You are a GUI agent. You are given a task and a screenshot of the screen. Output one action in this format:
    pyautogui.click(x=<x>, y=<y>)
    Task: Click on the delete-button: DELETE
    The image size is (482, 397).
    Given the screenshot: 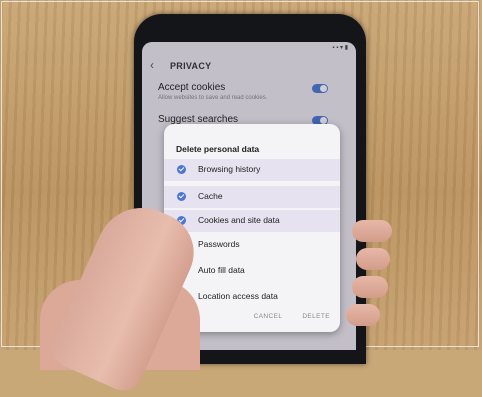 What is the action you would take?
    pyautogui.click(x=316, y=316)
    